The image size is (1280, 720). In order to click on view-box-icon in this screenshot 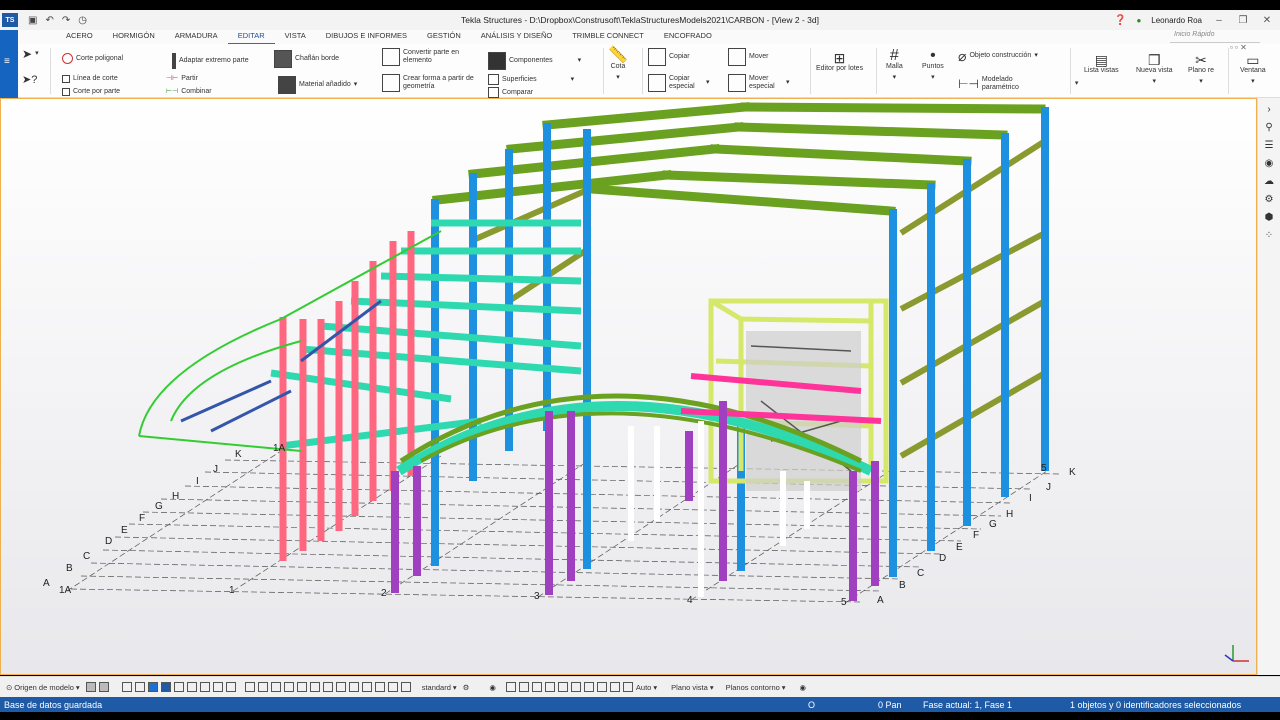, I will do `click(510, 687)`.